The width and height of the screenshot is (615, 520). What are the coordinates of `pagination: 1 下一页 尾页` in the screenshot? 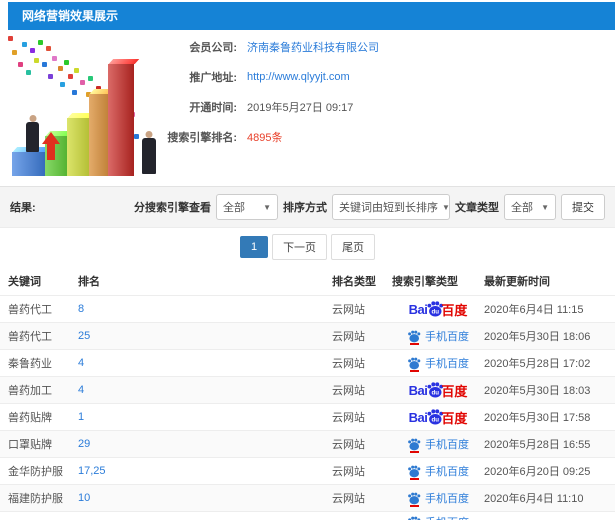 It's located at (307, 247).